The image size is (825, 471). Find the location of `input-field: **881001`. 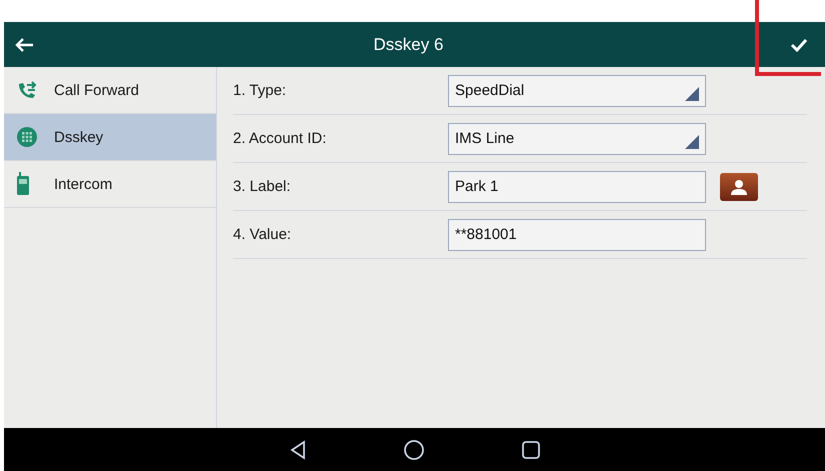

input-field: **881001 is located at coordinates (577, 234).